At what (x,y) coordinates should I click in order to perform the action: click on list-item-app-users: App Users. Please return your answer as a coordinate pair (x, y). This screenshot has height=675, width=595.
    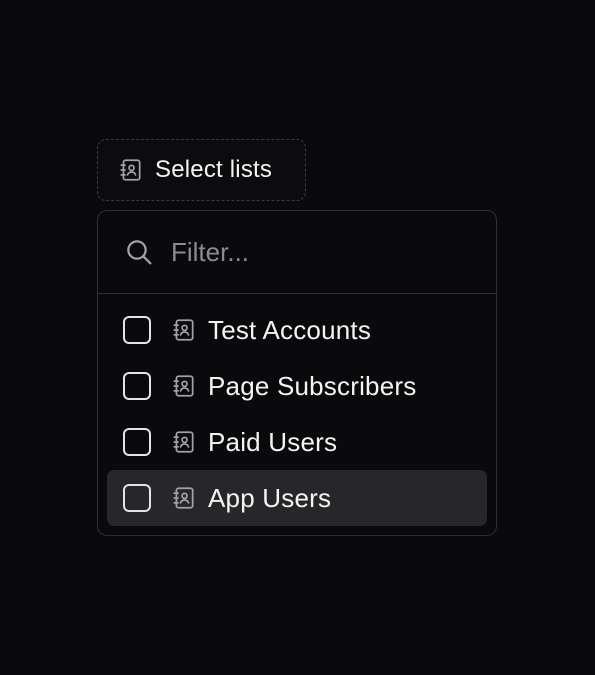
    Looking at the image, I should click on (297, 498).